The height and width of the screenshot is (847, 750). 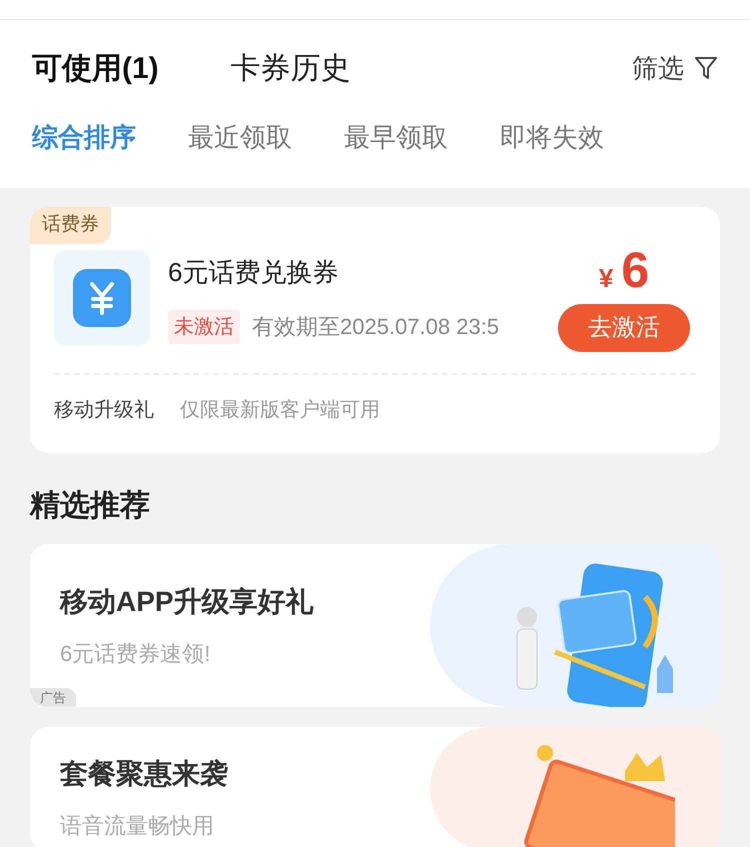 What do you see at coordinates (706, 68) in the screenshot?
I see `filter-icon` at bounding box center [706, 68].